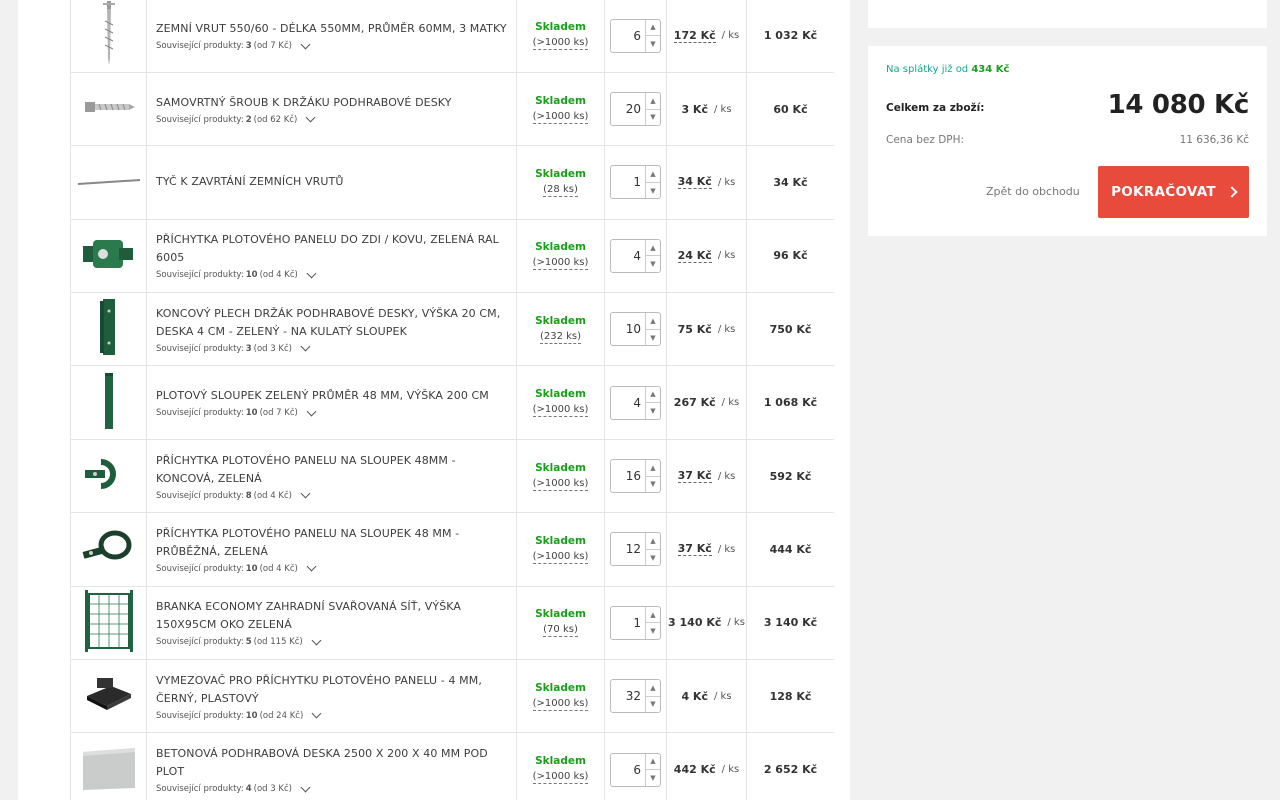  I want to click on related-products-toggle: Související produkty: 10 (od 24 Kč), so click(332, 714).